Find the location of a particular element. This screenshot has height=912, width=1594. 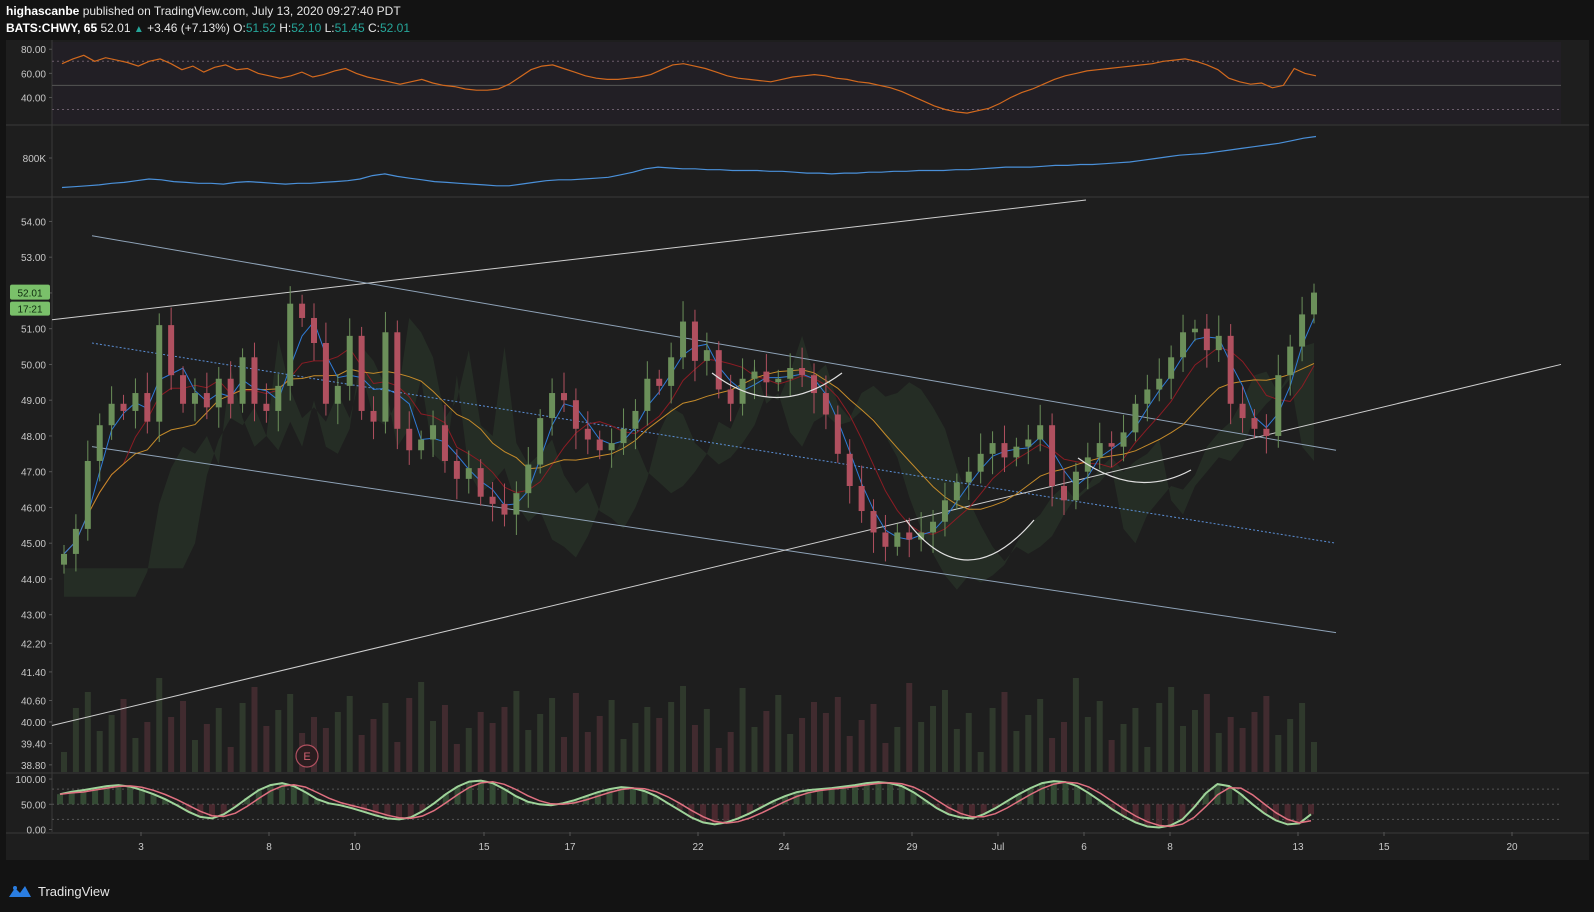

price-tick-label: 45.00 is located at coordinates (33, 544).